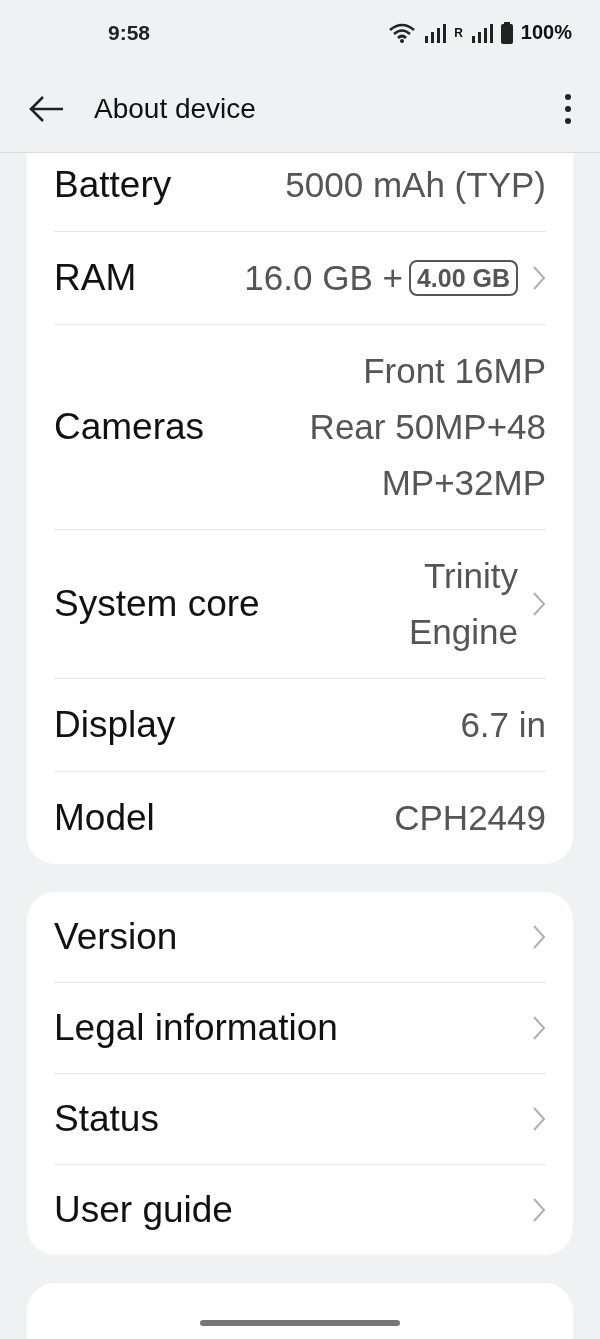 The height and width of the screenshot is (1339, 600). Describe the element at coordinates (506, 32) in the screenshot. I see `battery-icon` at that location.